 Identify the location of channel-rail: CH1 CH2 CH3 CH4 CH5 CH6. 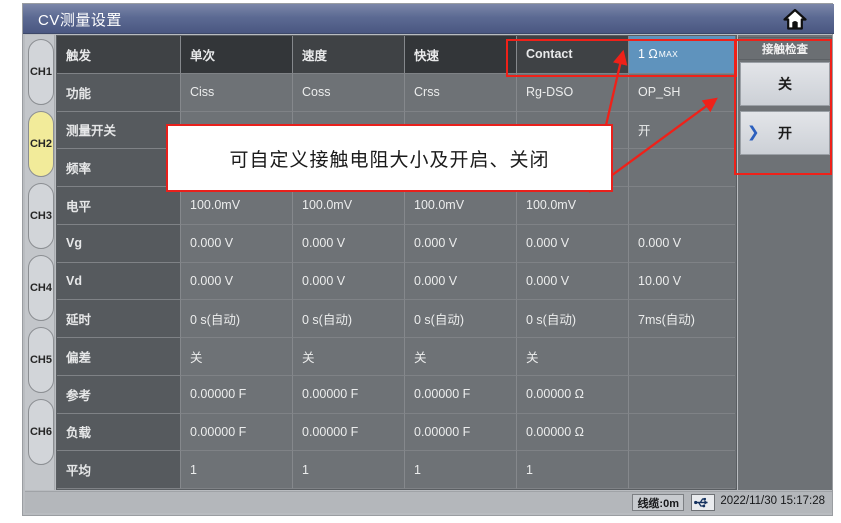
(40, 262).